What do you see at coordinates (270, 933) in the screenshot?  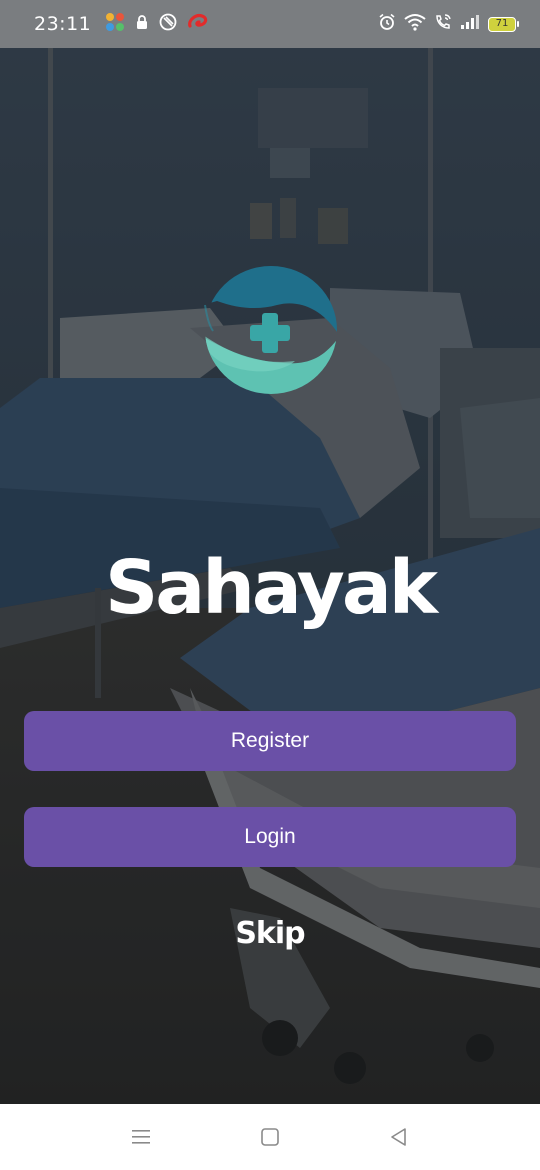 I see `skip-link: Skip` at bounding box center [270, 933].